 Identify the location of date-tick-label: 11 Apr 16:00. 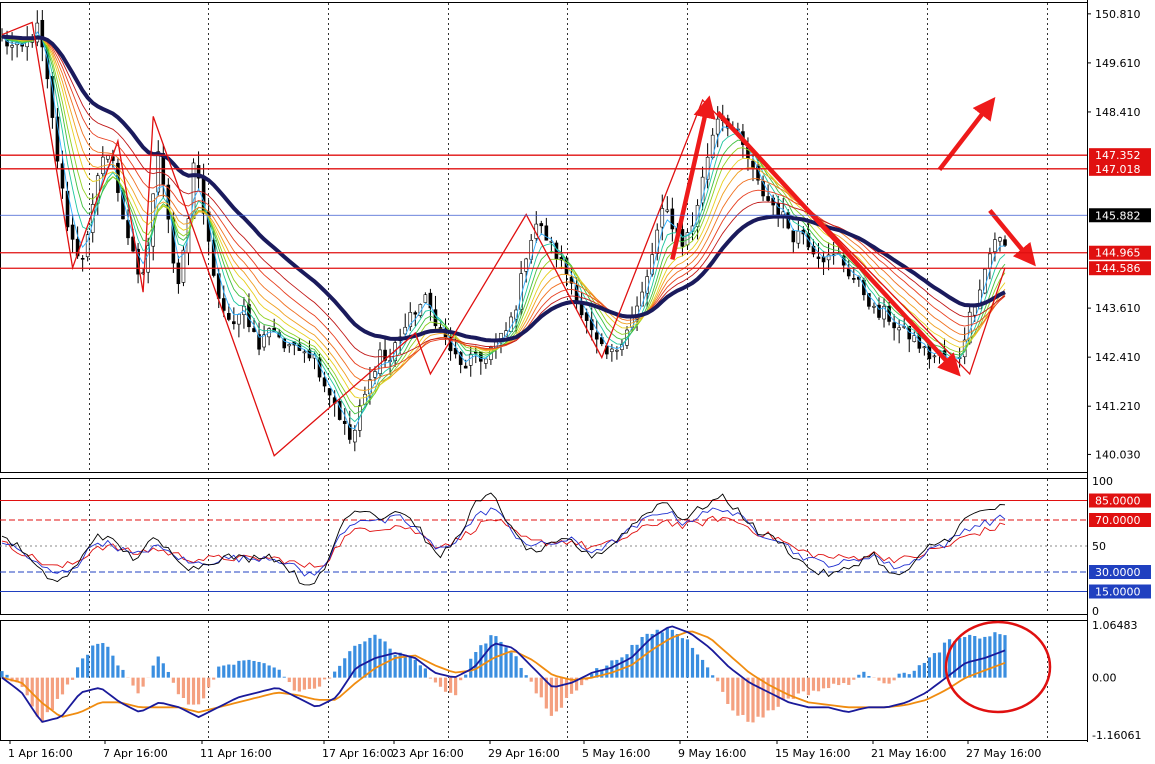
(236, 753).